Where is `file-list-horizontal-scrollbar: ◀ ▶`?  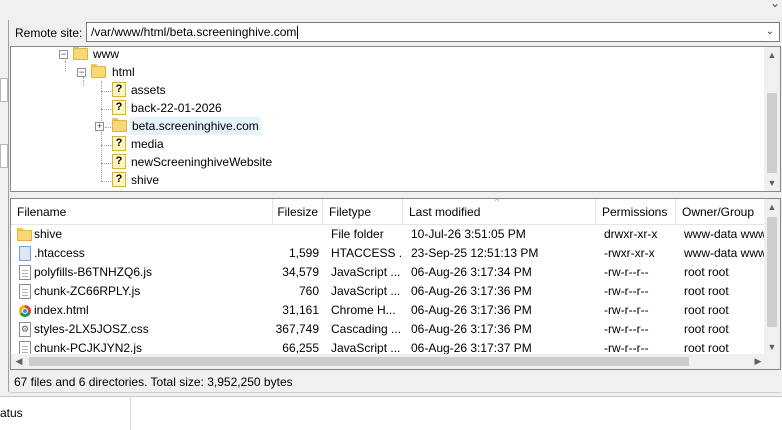 file-list-horizontal-scrollbar: ◀ ▶ is located at coordinates (388, 361).